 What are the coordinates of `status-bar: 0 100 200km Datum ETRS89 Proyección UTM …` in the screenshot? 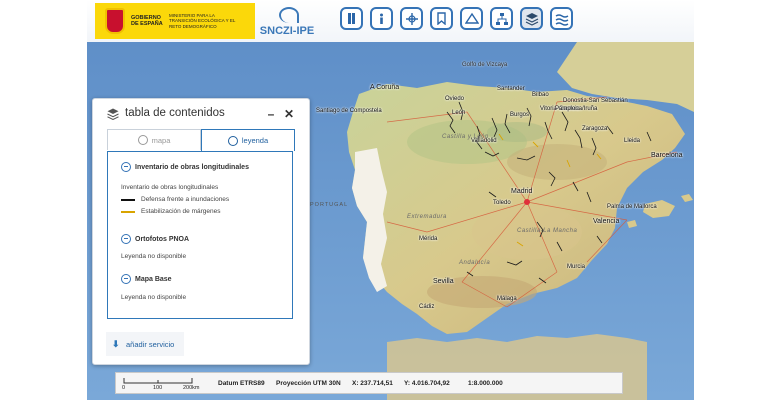 It's located at (369, 383).